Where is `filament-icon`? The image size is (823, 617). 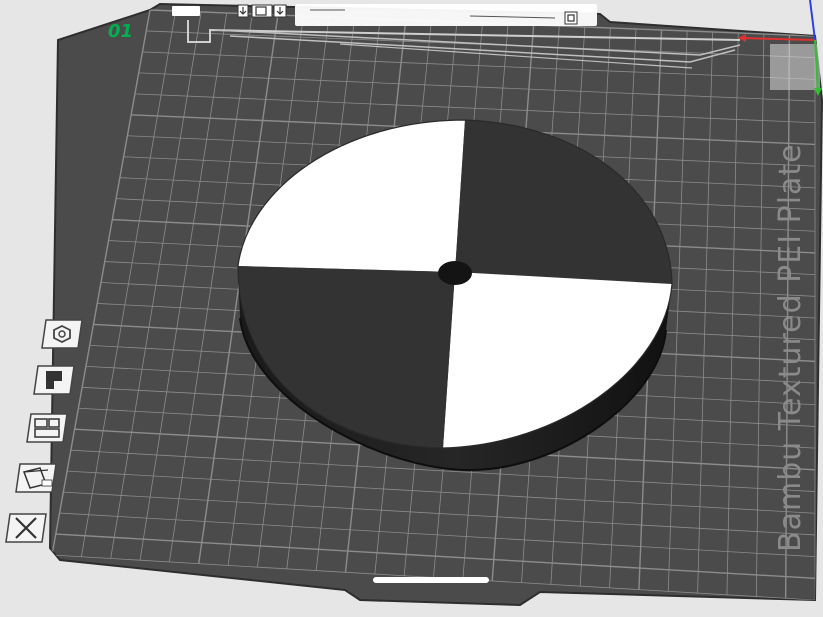
filament-icon is located at coordinates (54, 380).